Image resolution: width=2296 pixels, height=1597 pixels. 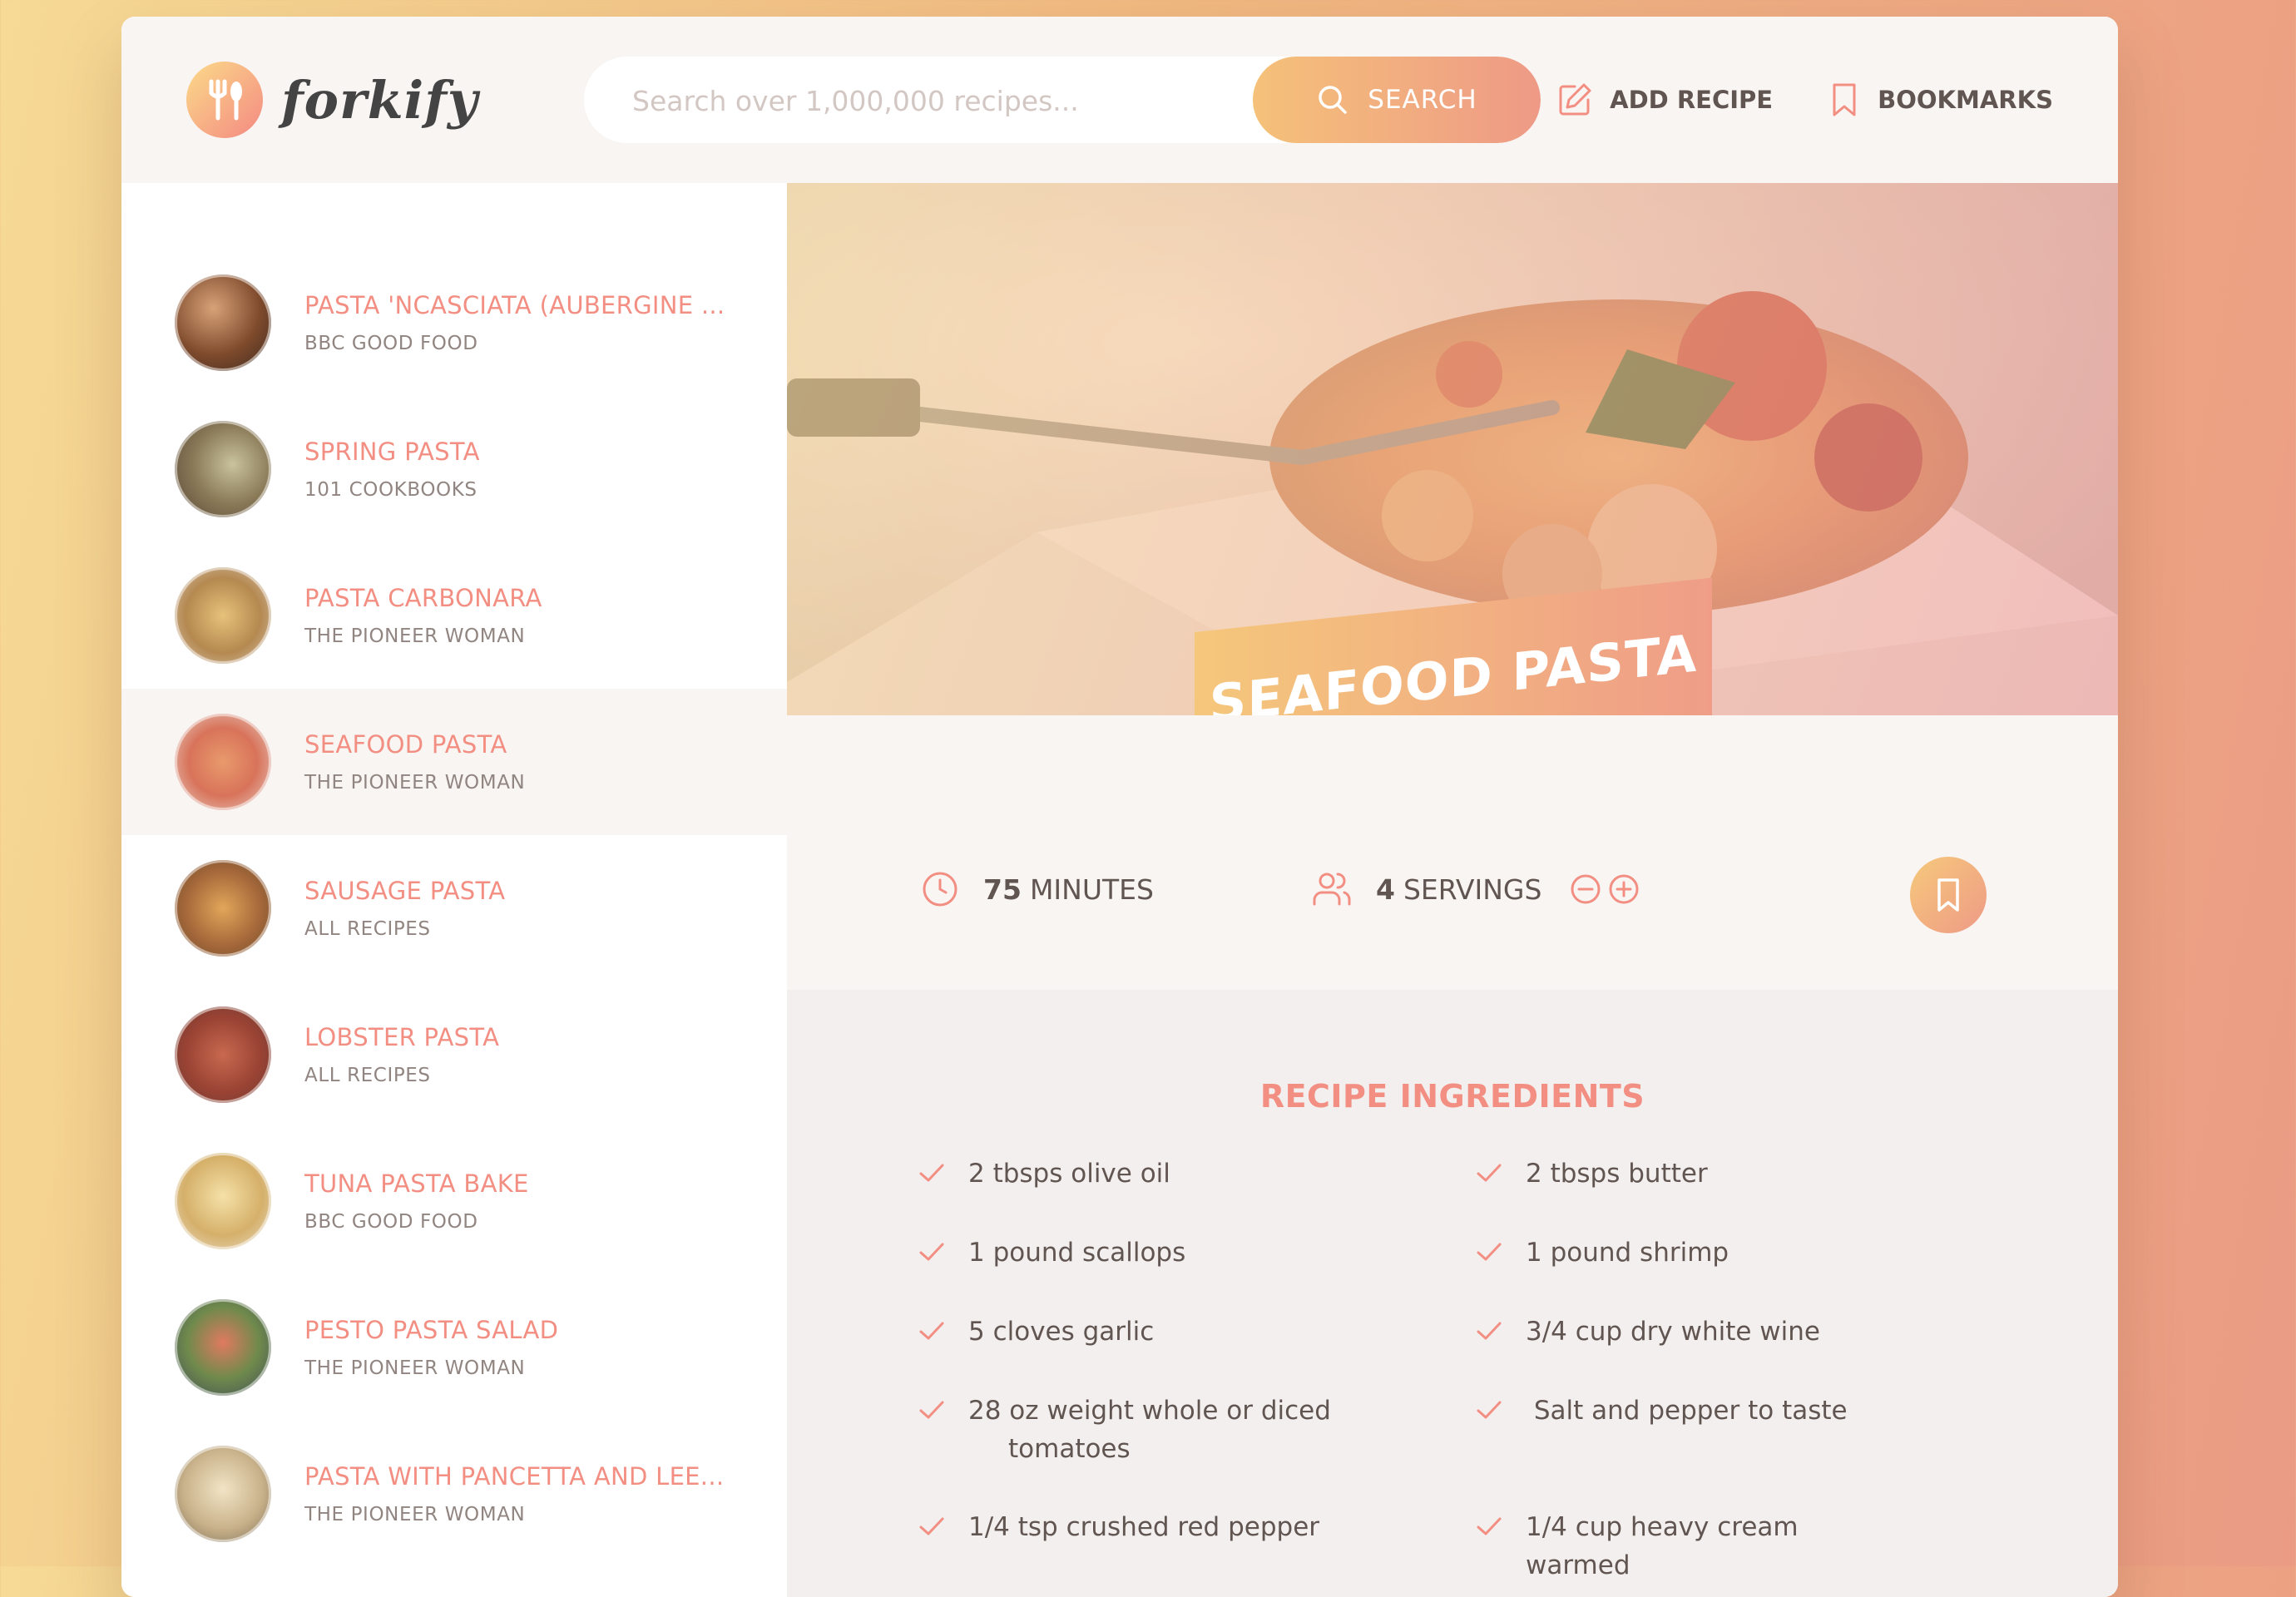 What do you see at coordinates (416, 1183) in the screenshot?
I see `result-title: TUNA PASTA BAKE` at bounding box center [416, 1183].